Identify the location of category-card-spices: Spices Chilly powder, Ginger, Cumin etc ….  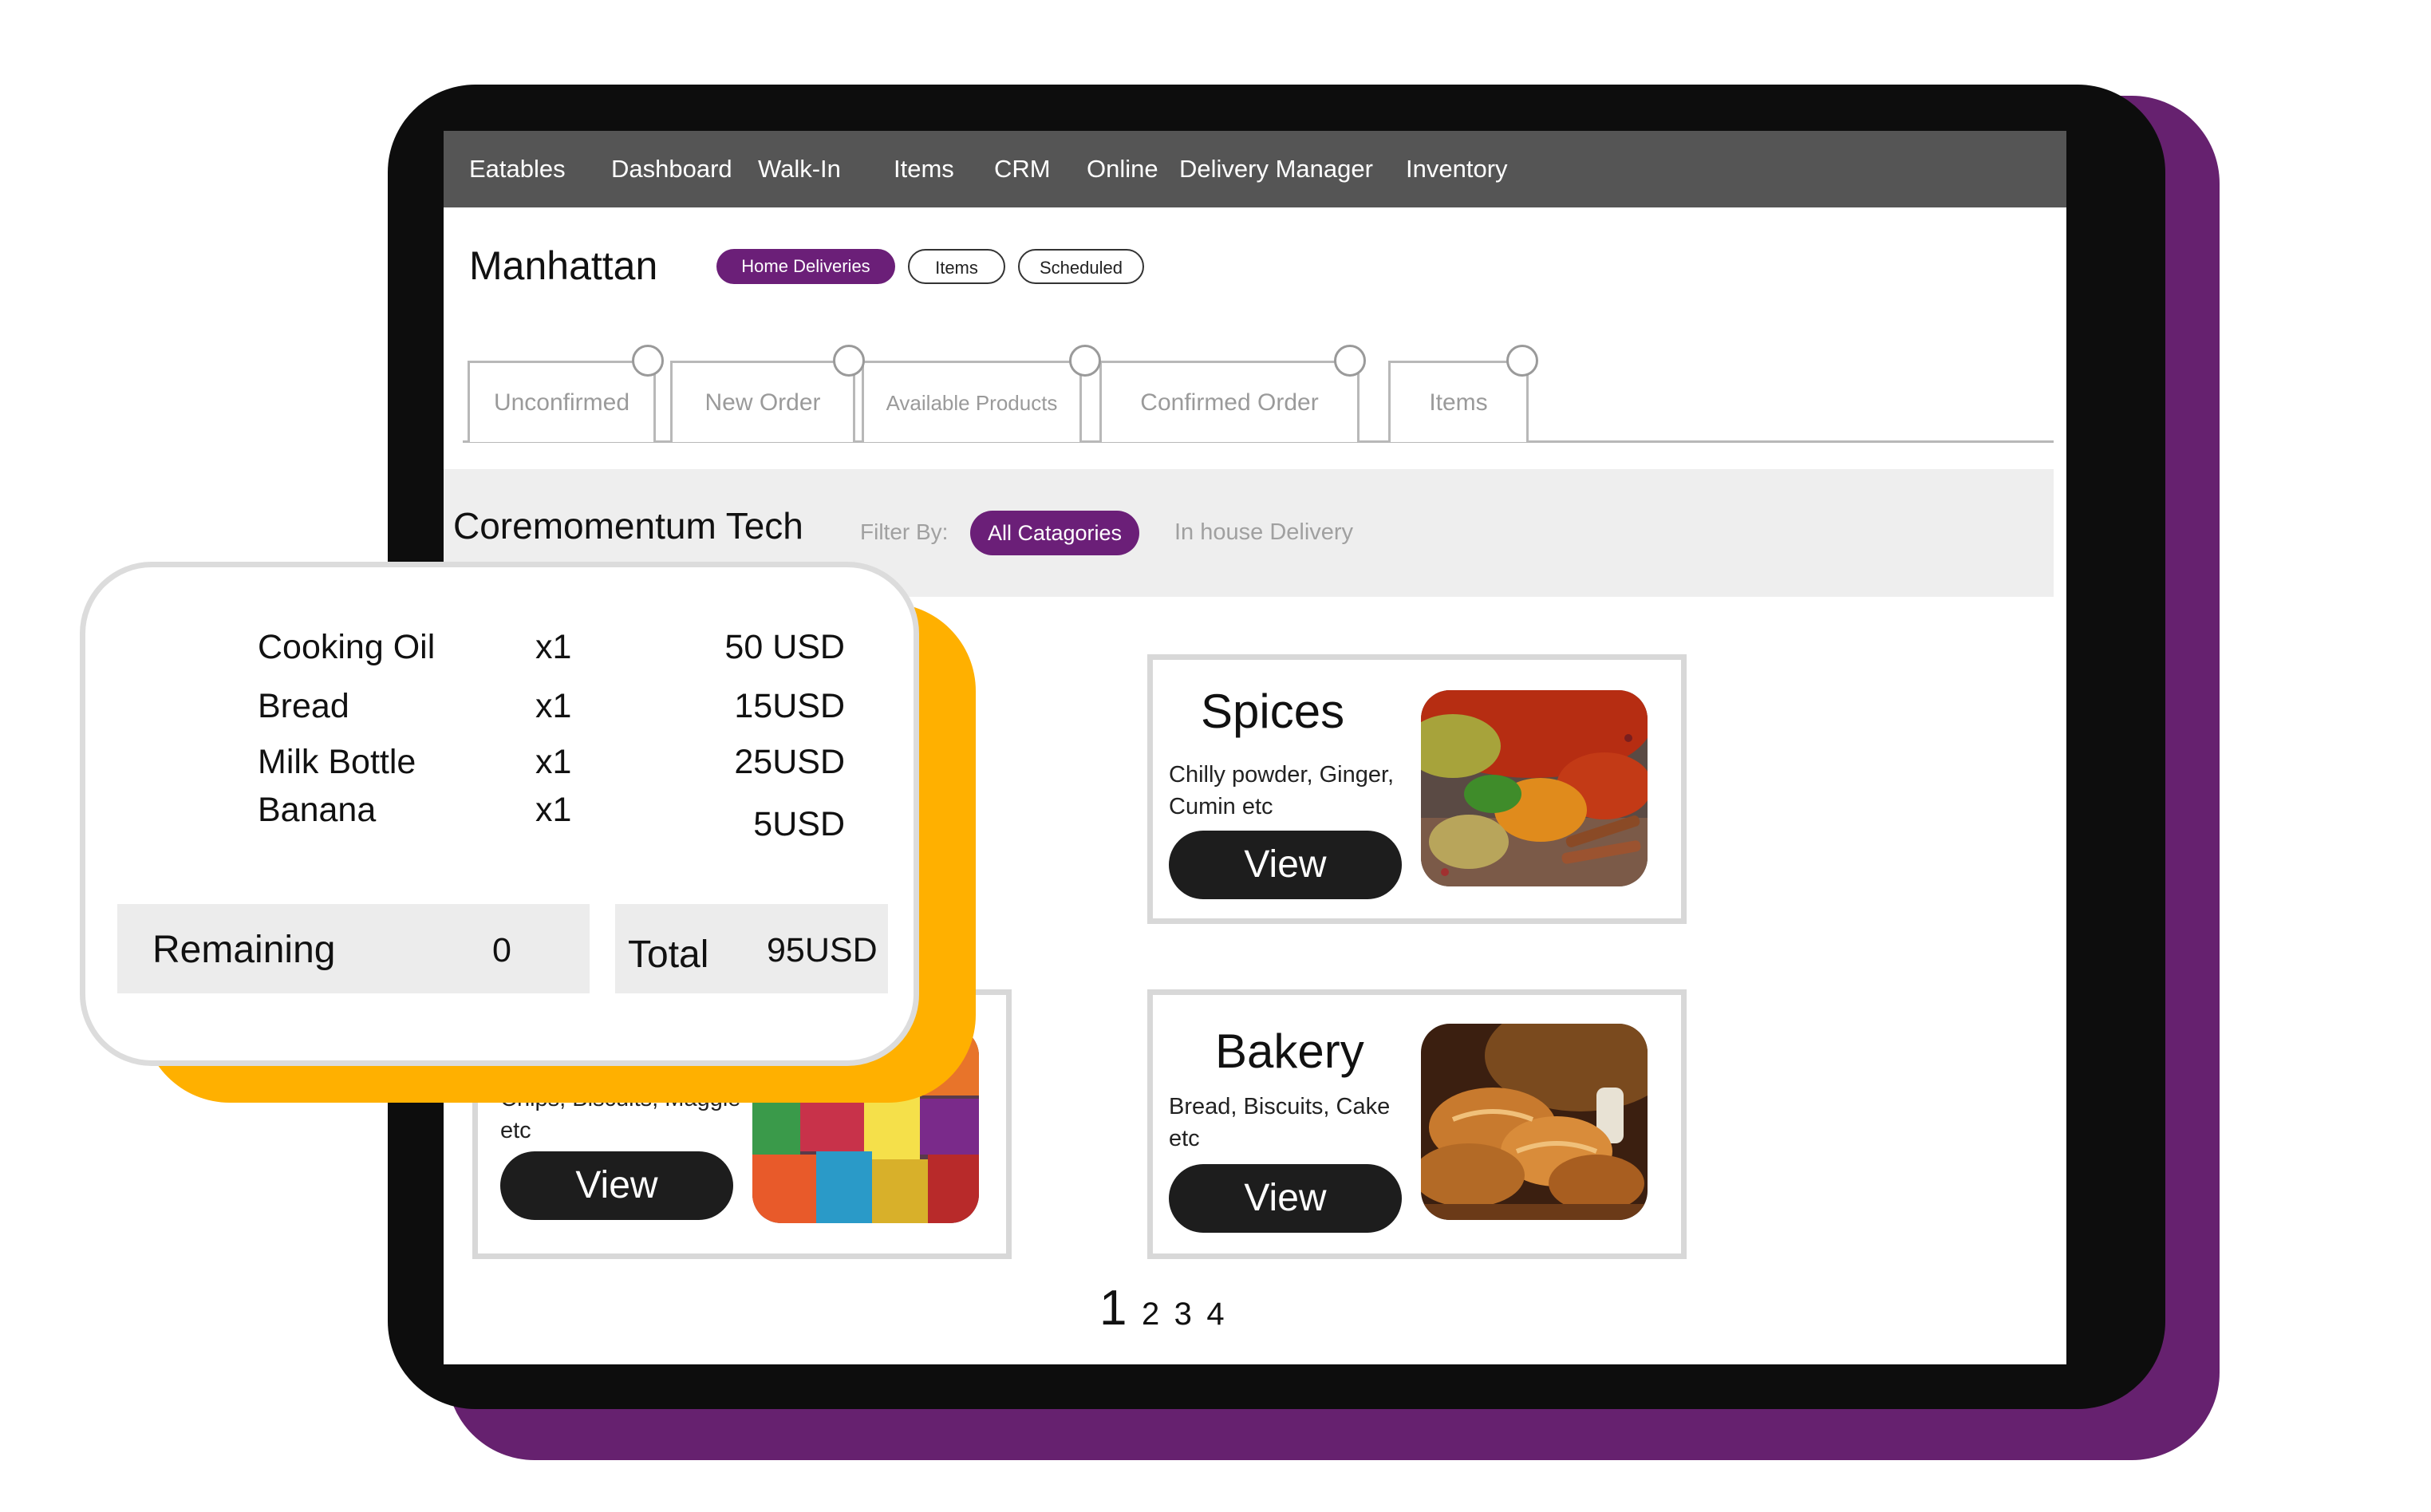
(1417, 789).